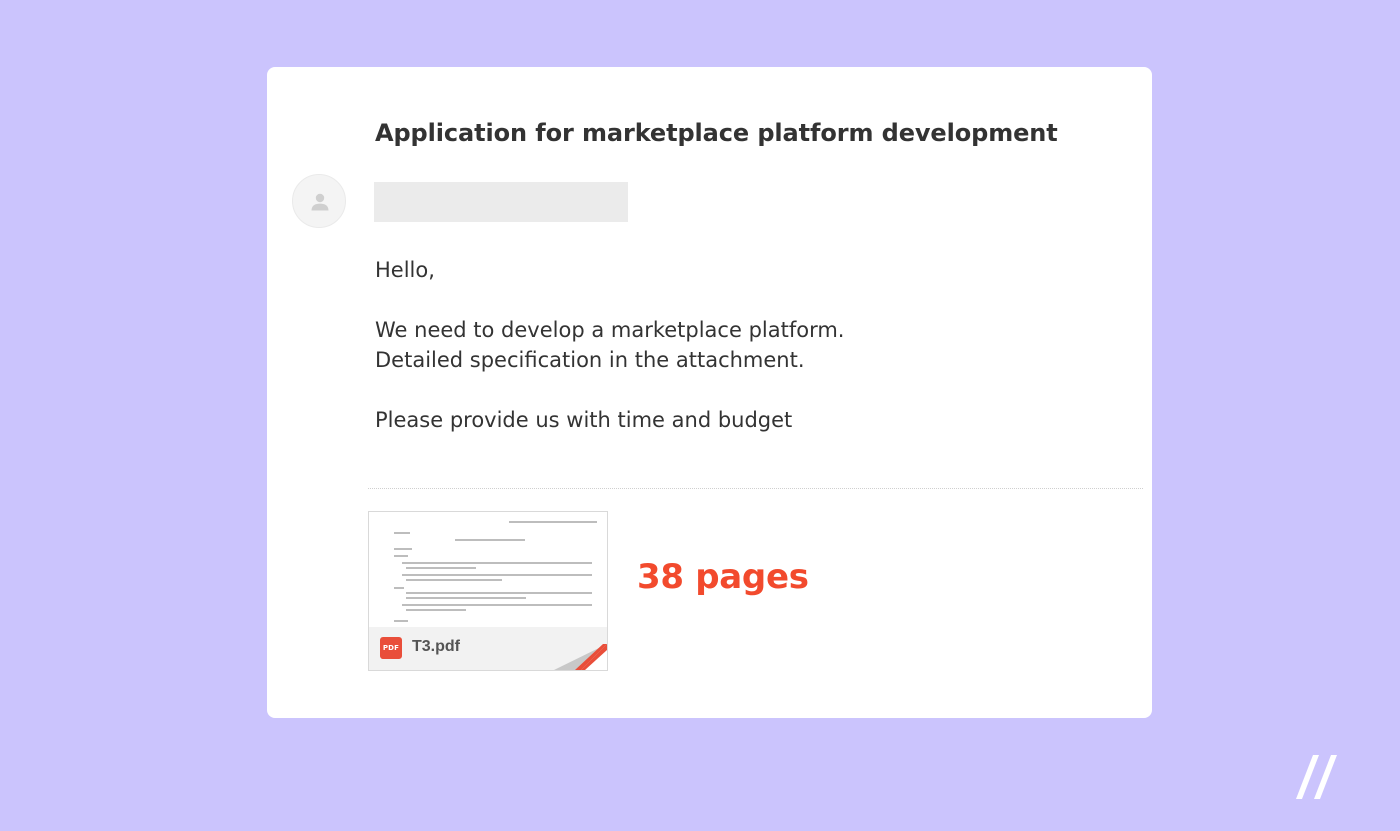  Describe the element at coordinates (436, 646) in the screenshot. I see `attachment-file-name: T3.pdf` at that location.